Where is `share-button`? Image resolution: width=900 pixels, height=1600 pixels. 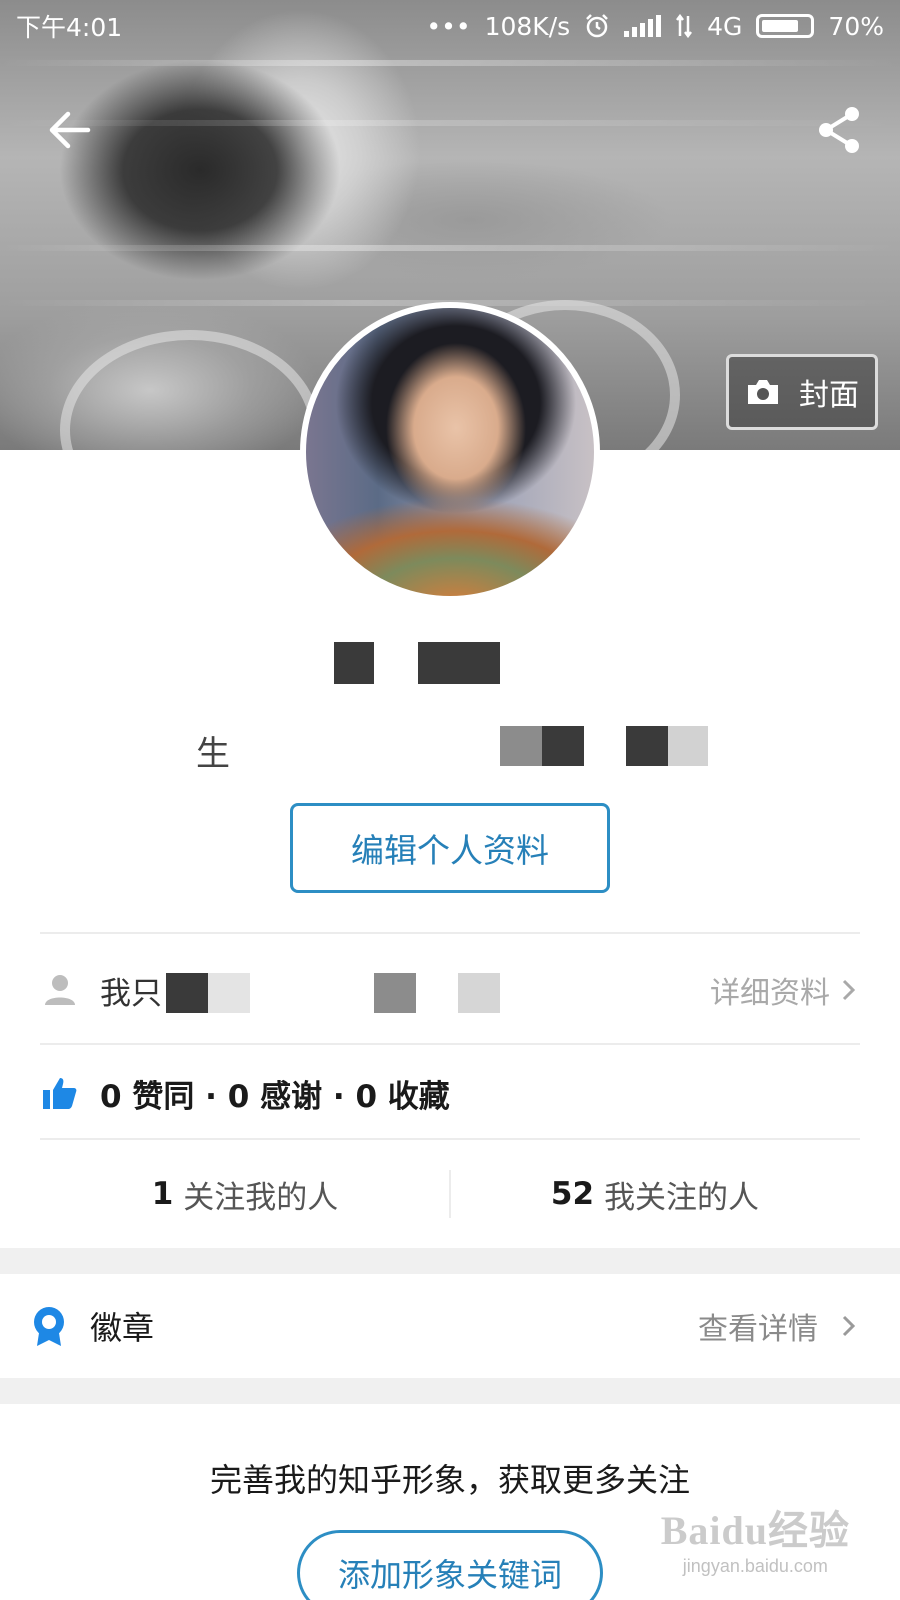
share-button is located at coordinates (840, 130).